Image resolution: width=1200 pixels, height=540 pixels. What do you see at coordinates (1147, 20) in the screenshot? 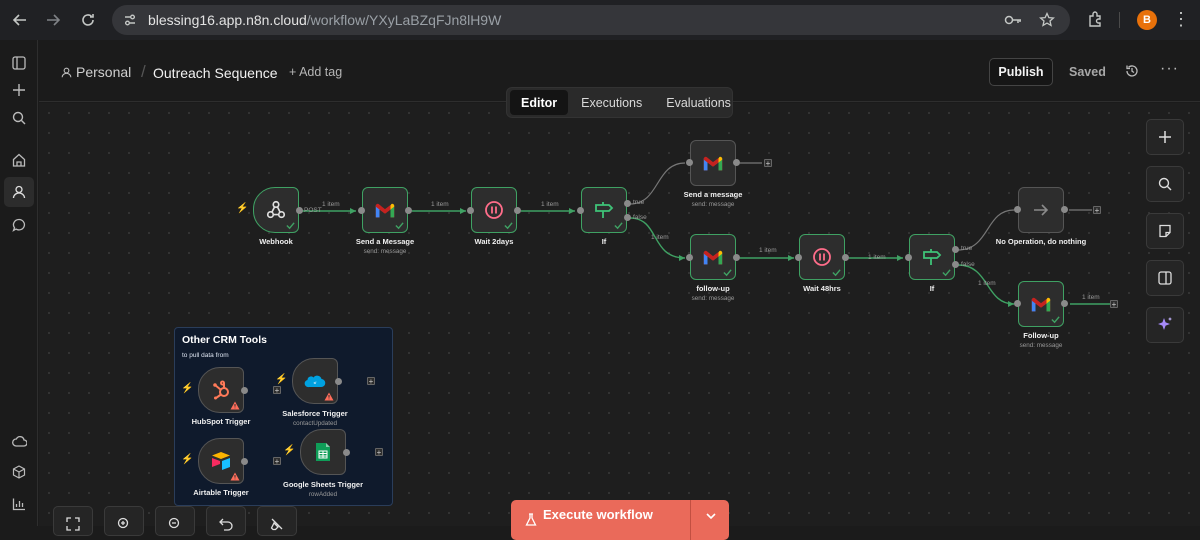
I see `profile-avatar: B` at bounding box center [1147, 20].